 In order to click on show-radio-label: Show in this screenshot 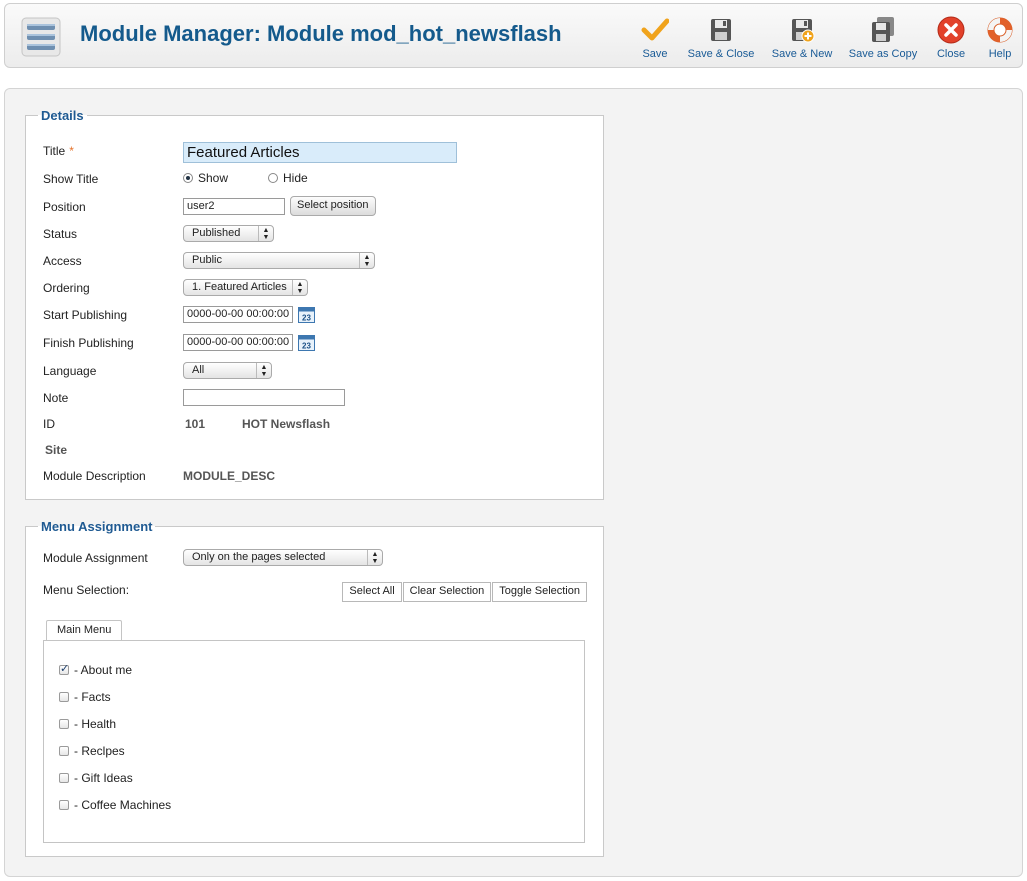, I will do `click(213, 178)`.